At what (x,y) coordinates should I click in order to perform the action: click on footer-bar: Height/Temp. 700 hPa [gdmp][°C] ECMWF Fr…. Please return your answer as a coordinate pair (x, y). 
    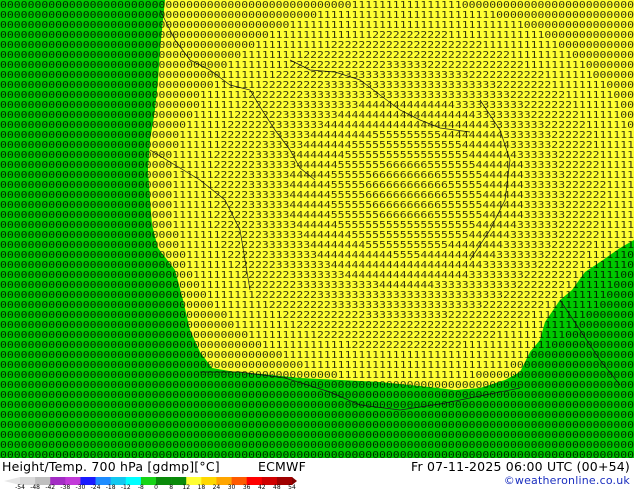
    Looking at the image, I should click on (317, 474).